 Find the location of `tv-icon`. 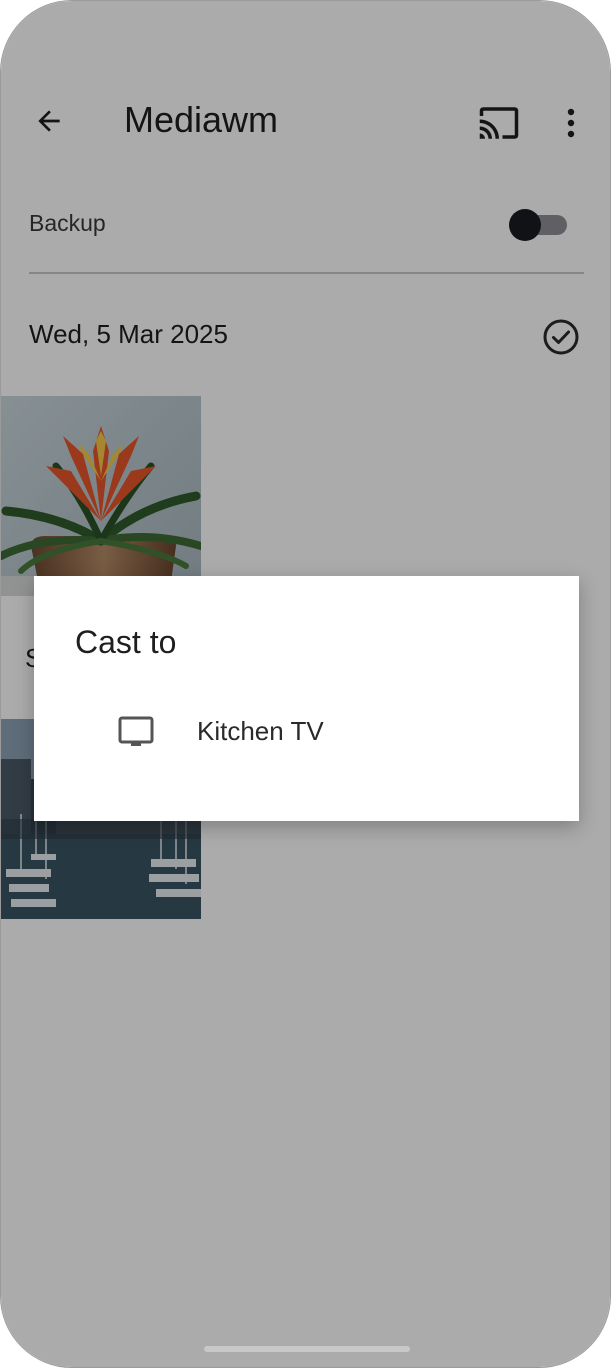

tv-icon is located at coordinates (136, 731).